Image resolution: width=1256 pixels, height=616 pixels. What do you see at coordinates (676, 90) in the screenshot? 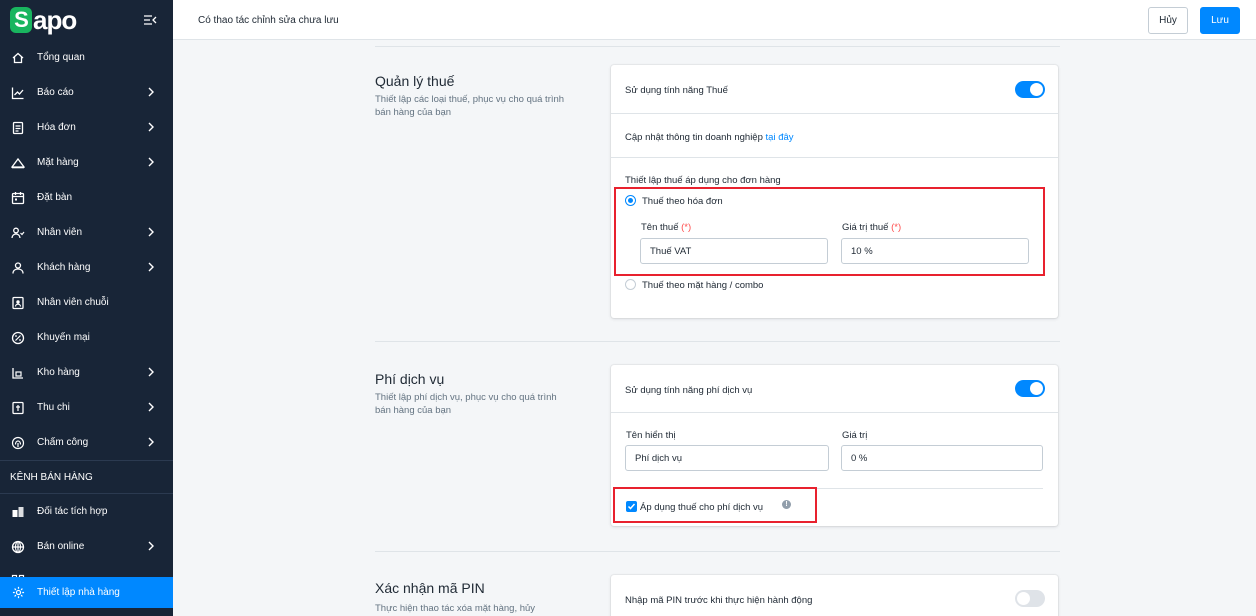
I see `tax-toggle-label: Sử dụng tính năng Thuế` at bounding box center [676, 90].